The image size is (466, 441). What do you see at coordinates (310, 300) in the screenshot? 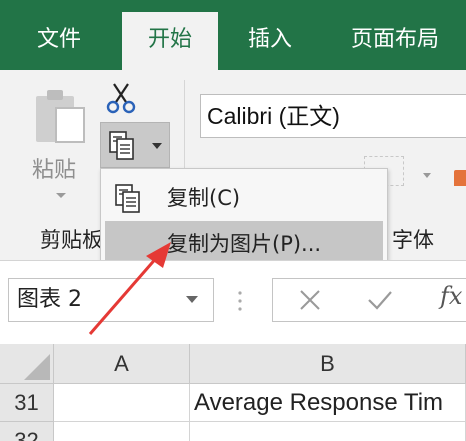
I see `x-icon` at bounding box center [310, 300].